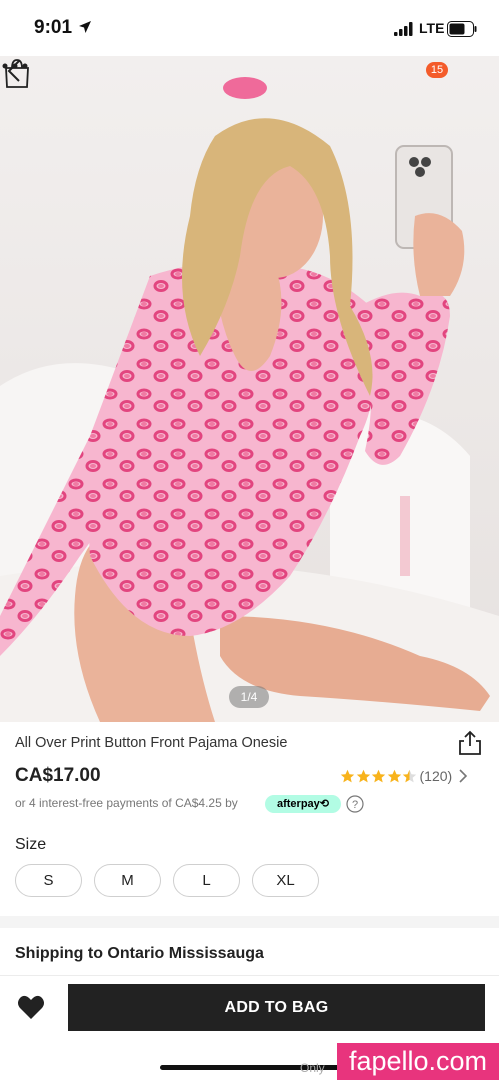 The image size is (499, 1080). Describe the element at coordinates (127, 880) in the screenshot. I see `size-option-m: M` at that location.